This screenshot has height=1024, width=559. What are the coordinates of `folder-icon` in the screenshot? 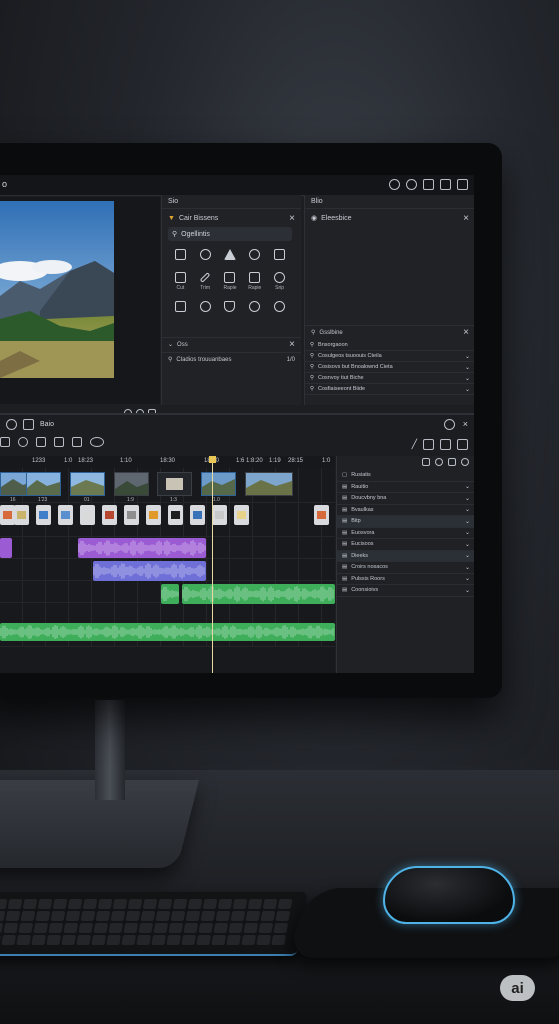 It's located at (28, 424).